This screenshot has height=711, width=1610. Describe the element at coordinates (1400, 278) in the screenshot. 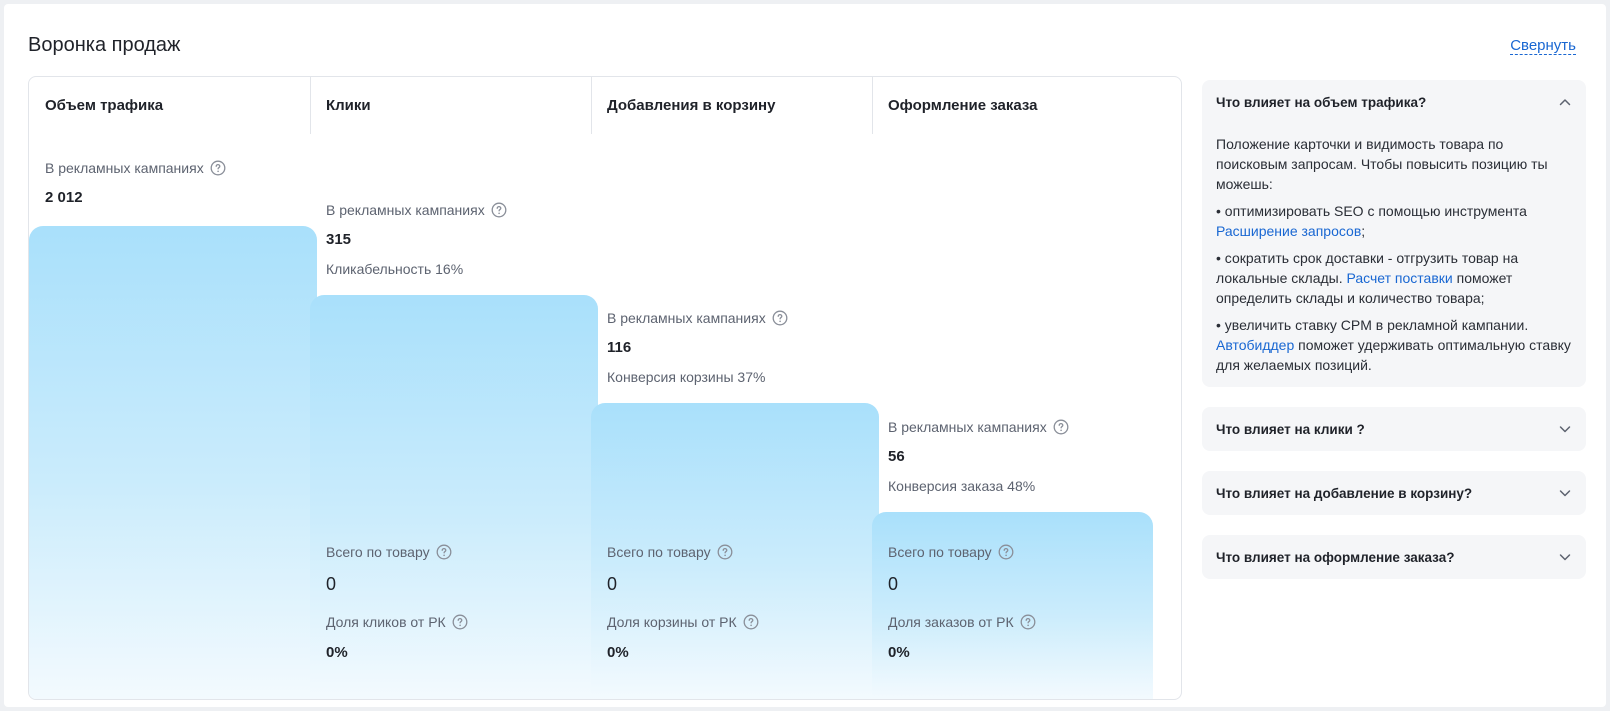

I see `supply-calc-link: Расчет поставки` at that location.